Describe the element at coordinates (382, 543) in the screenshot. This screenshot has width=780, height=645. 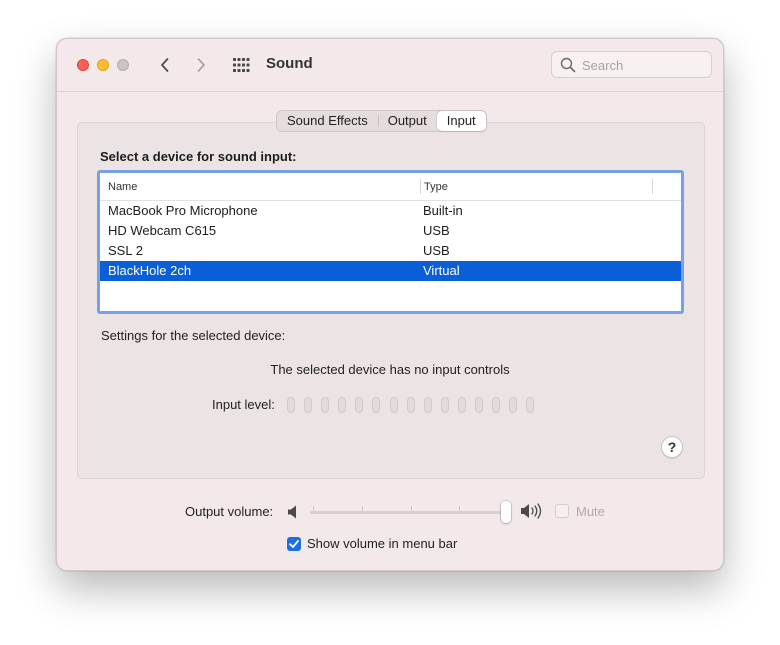
I see `show-volume-label: Show volume in menu bar` at that location.